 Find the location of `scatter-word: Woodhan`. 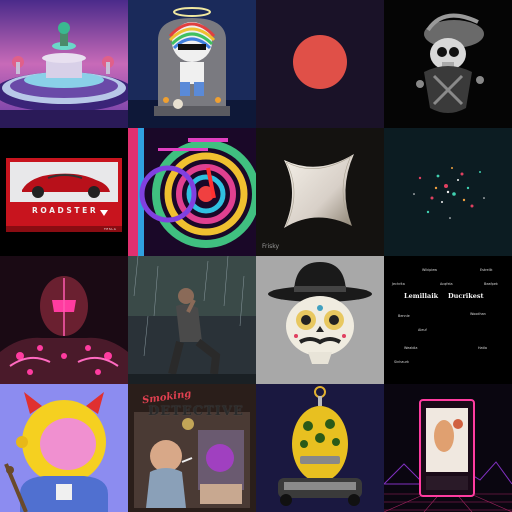

scatter-word: Woodhan is located at coordinates (478, 314).